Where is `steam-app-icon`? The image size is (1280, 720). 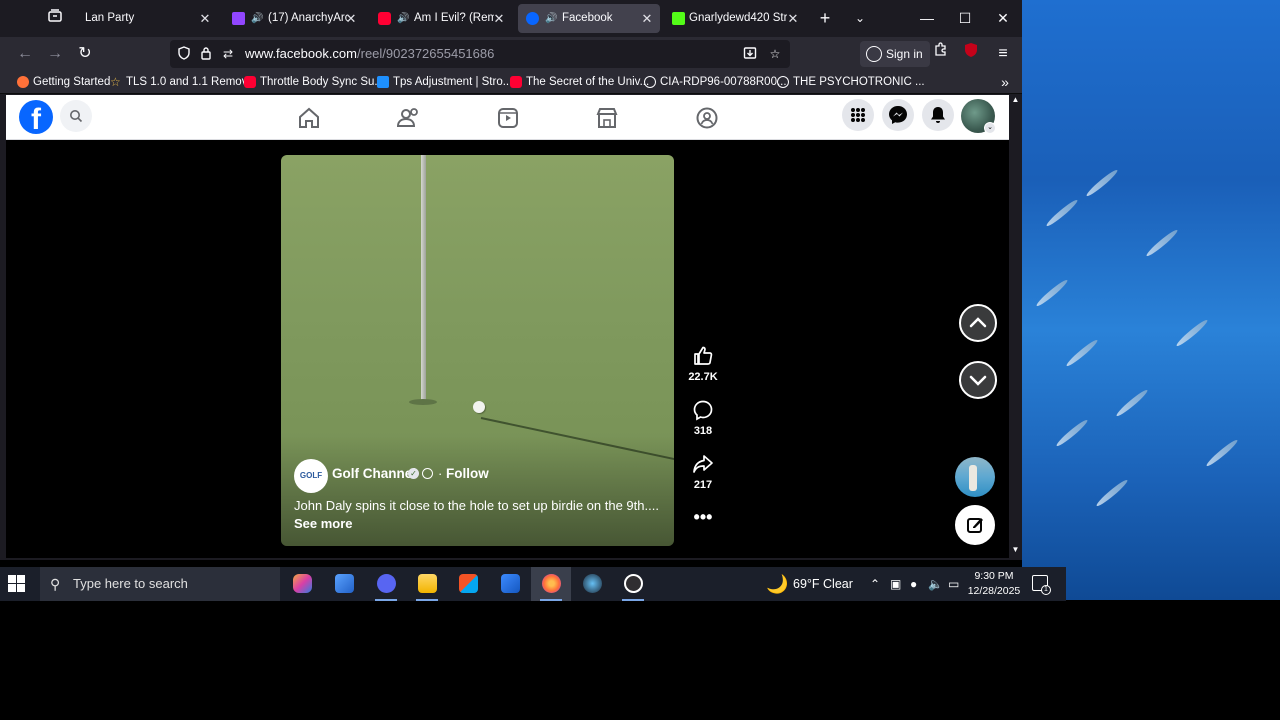 steam-app-icon is located at coordinates (592, 584).